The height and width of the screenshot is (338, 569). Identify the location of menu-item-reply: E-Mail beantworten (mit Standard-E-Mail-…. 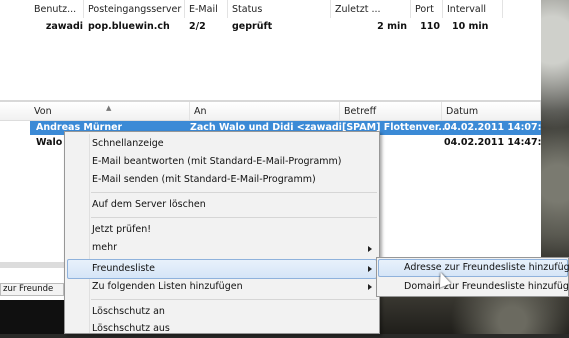
(216, 162).